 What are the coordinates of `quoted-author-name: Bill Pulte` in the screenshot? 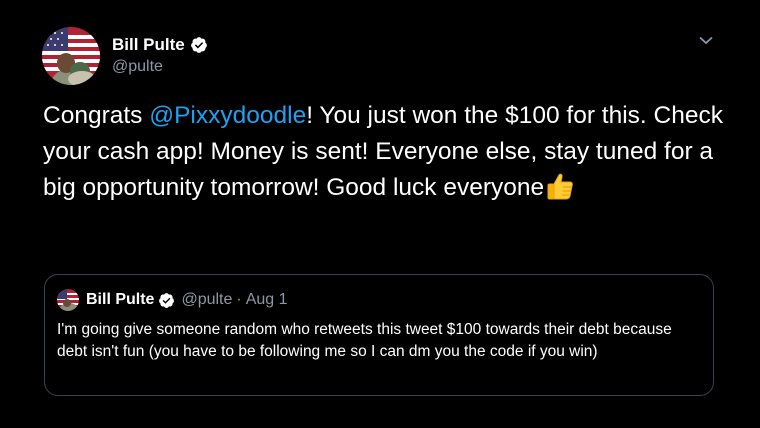 It's located at (120, 299).